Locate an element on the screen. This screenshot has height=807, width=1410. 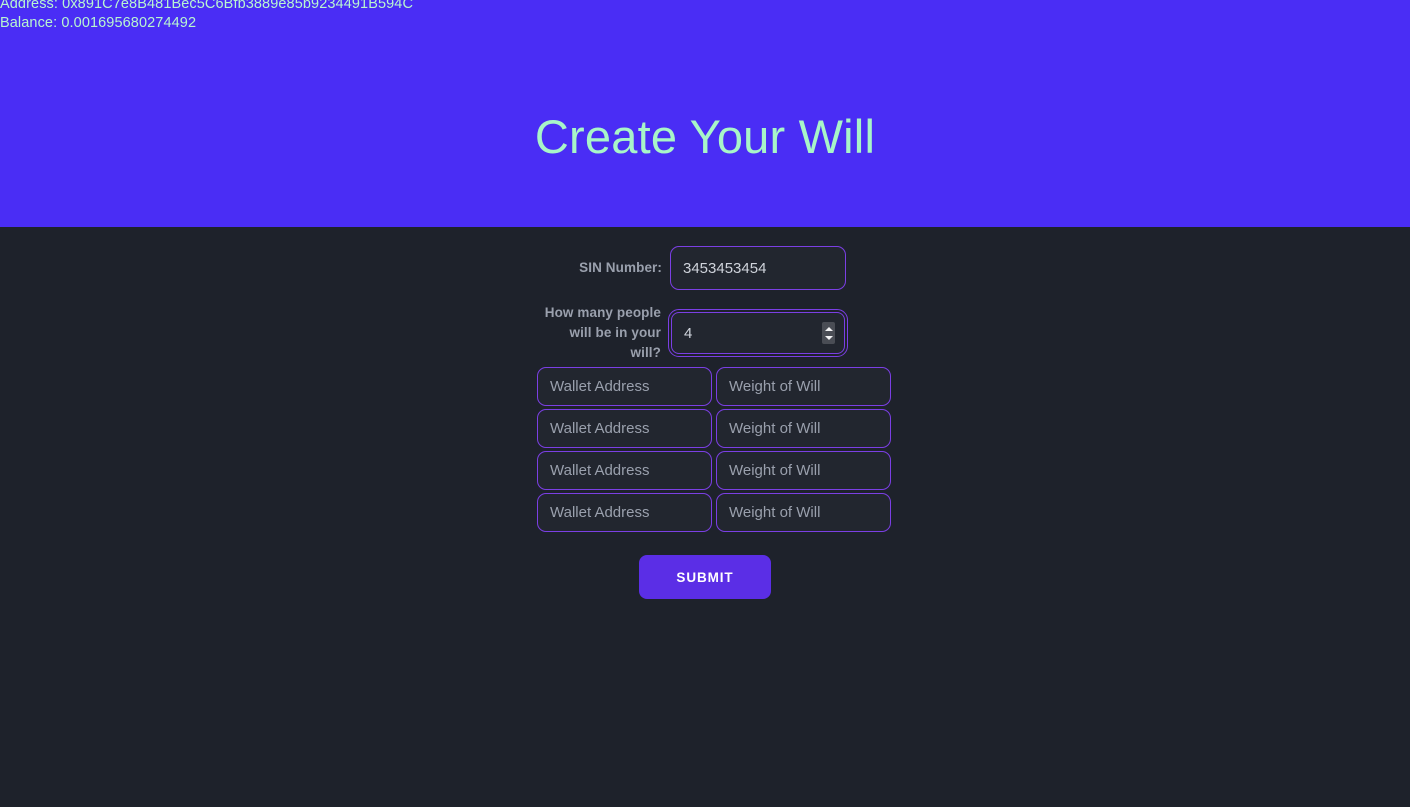
triangle-up-icon is located at coordinates (828, 328).